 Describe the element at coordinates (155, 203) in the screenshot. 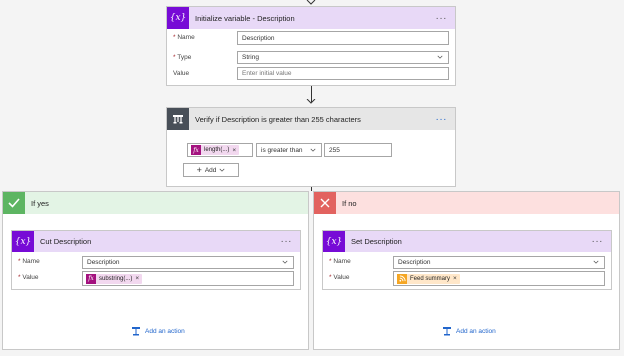

I see `if-yes-header: If yes` at that location.